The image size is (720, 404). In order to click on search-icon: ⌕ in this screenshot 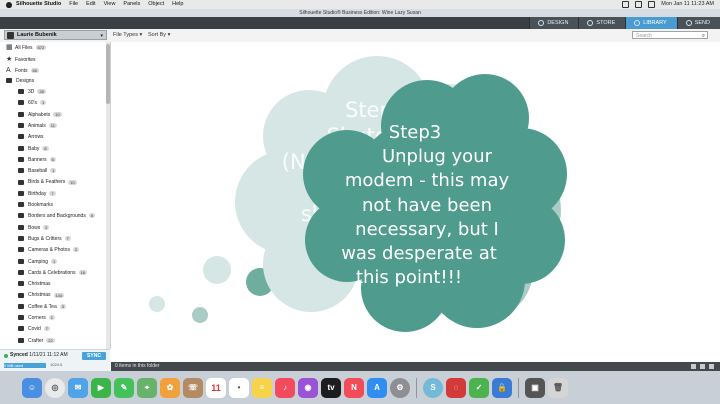, I will do `click(703, 36)`.